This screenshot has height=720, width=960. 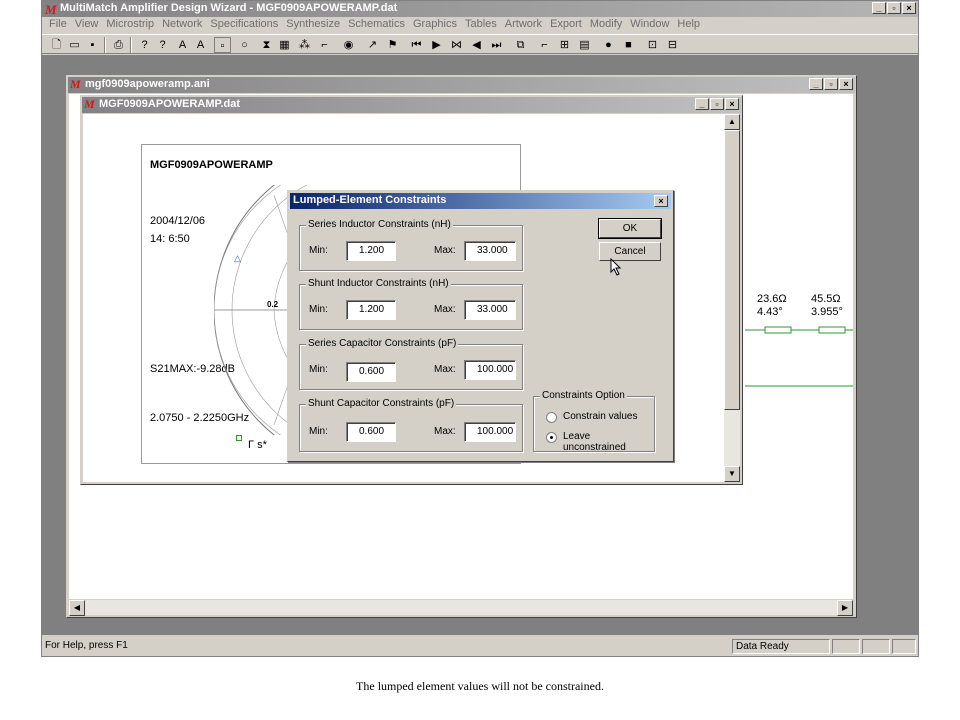 What do you see at coordinates (222, 45) in the screenshot?
I see `select-icon: ▫` at bounding box center [222, 45].